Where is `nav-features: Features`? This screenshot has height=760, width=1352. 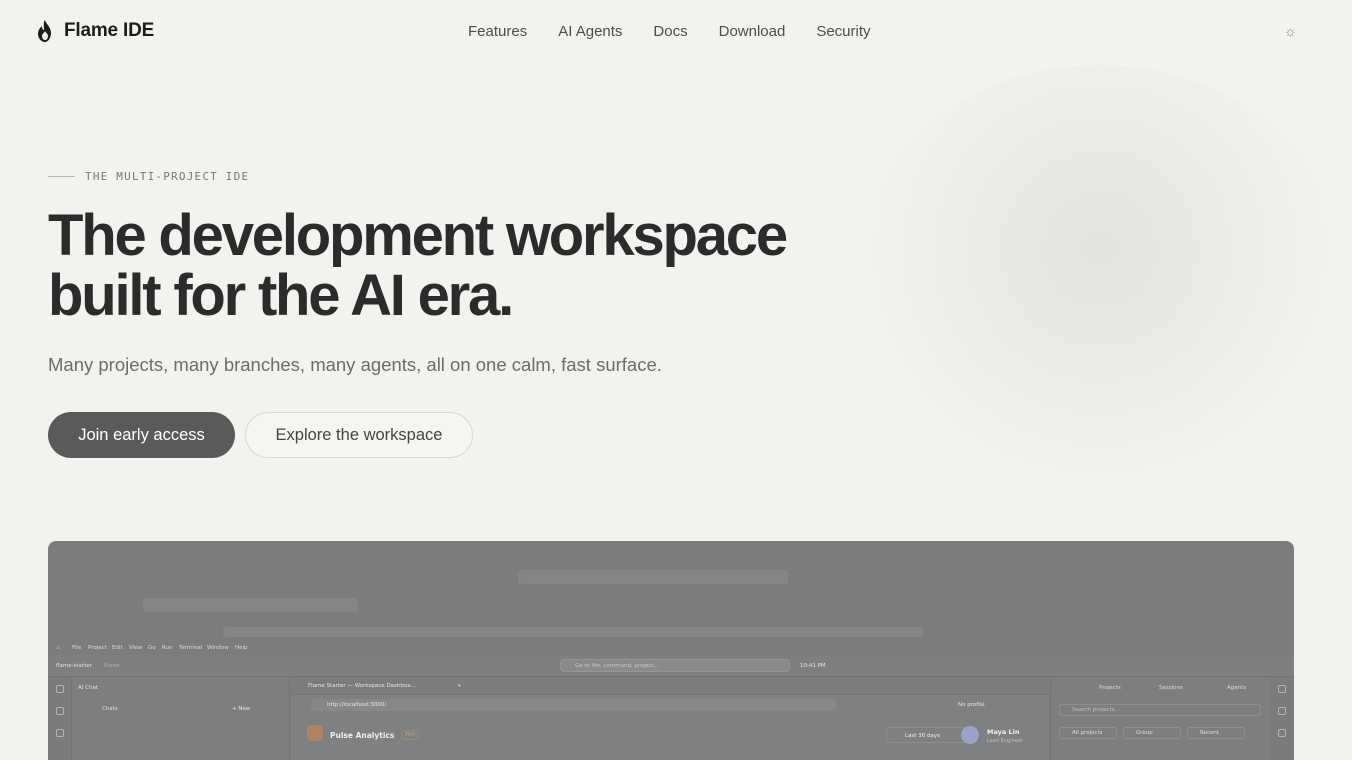 nav-features: Features is located at coordinates (497, 31).